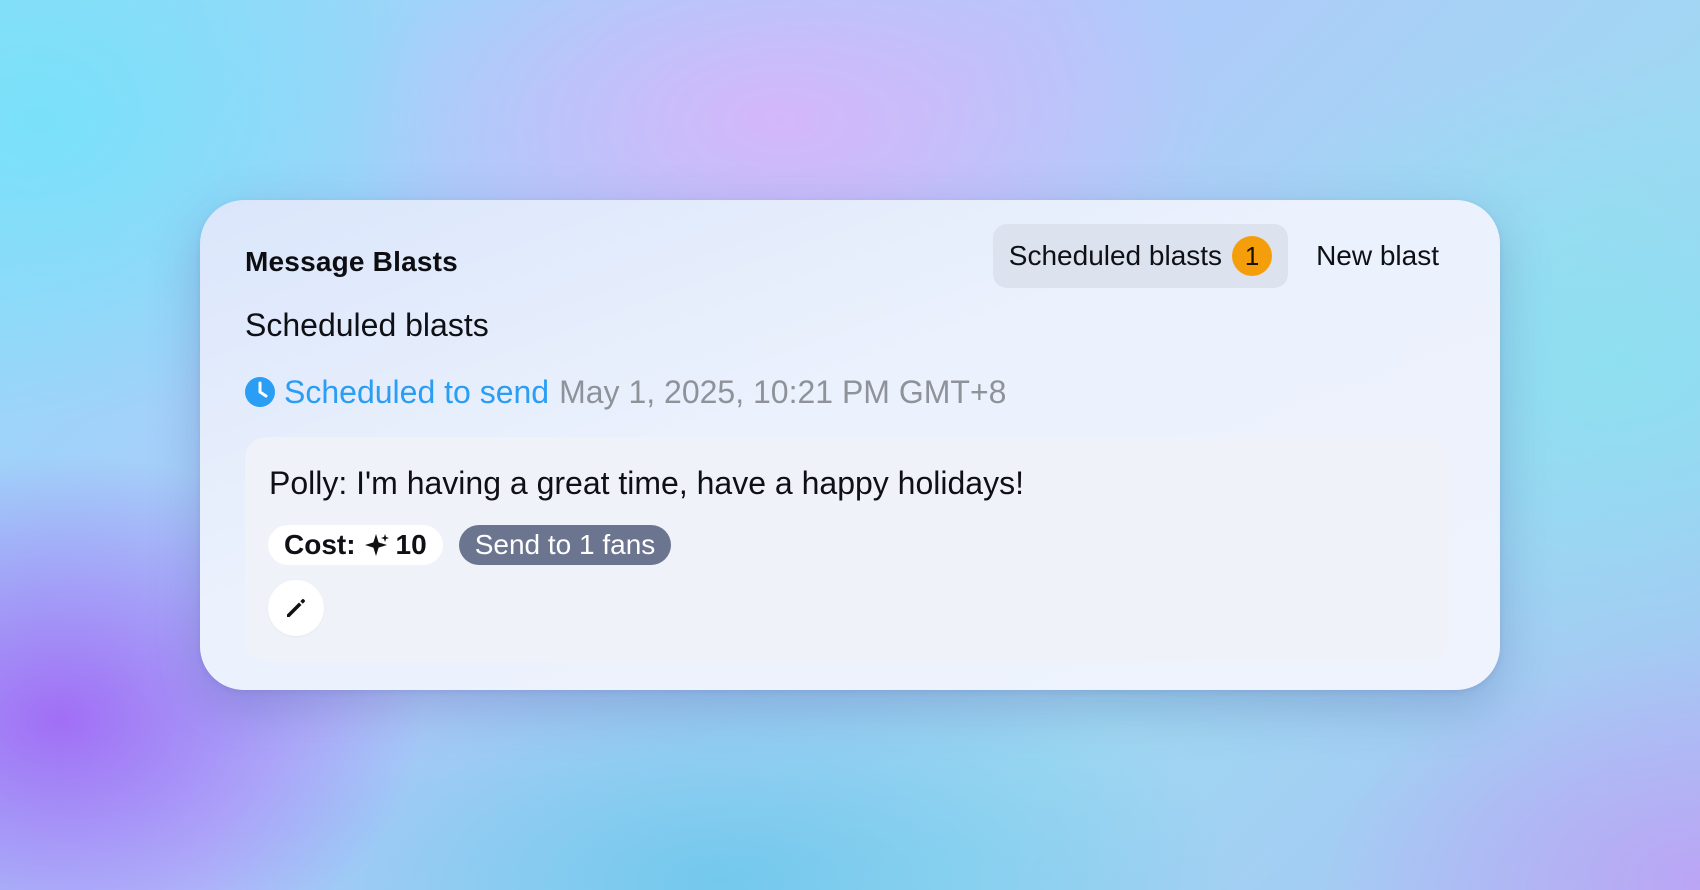 The width and height of the screenshot is (1700, 890). I want to click on tab-new-blast: New blast, so click(1377, 256).